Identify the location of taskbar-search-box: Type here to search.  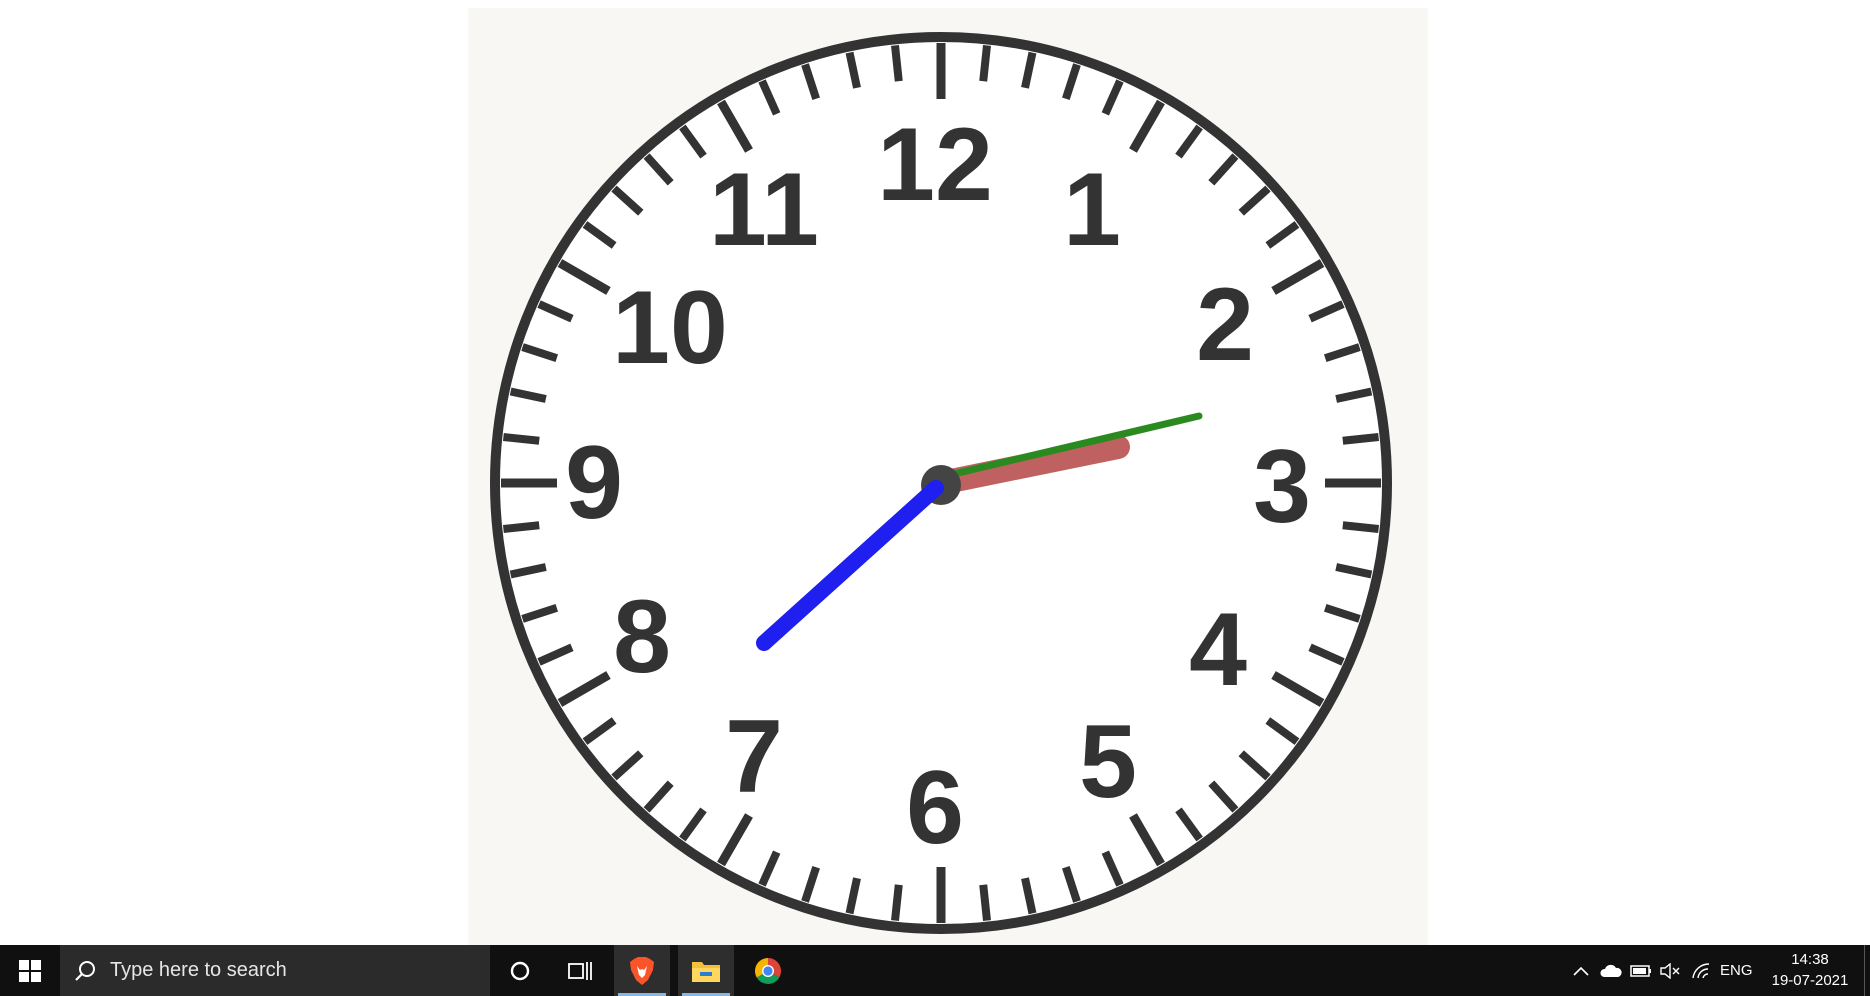
(275, 970).